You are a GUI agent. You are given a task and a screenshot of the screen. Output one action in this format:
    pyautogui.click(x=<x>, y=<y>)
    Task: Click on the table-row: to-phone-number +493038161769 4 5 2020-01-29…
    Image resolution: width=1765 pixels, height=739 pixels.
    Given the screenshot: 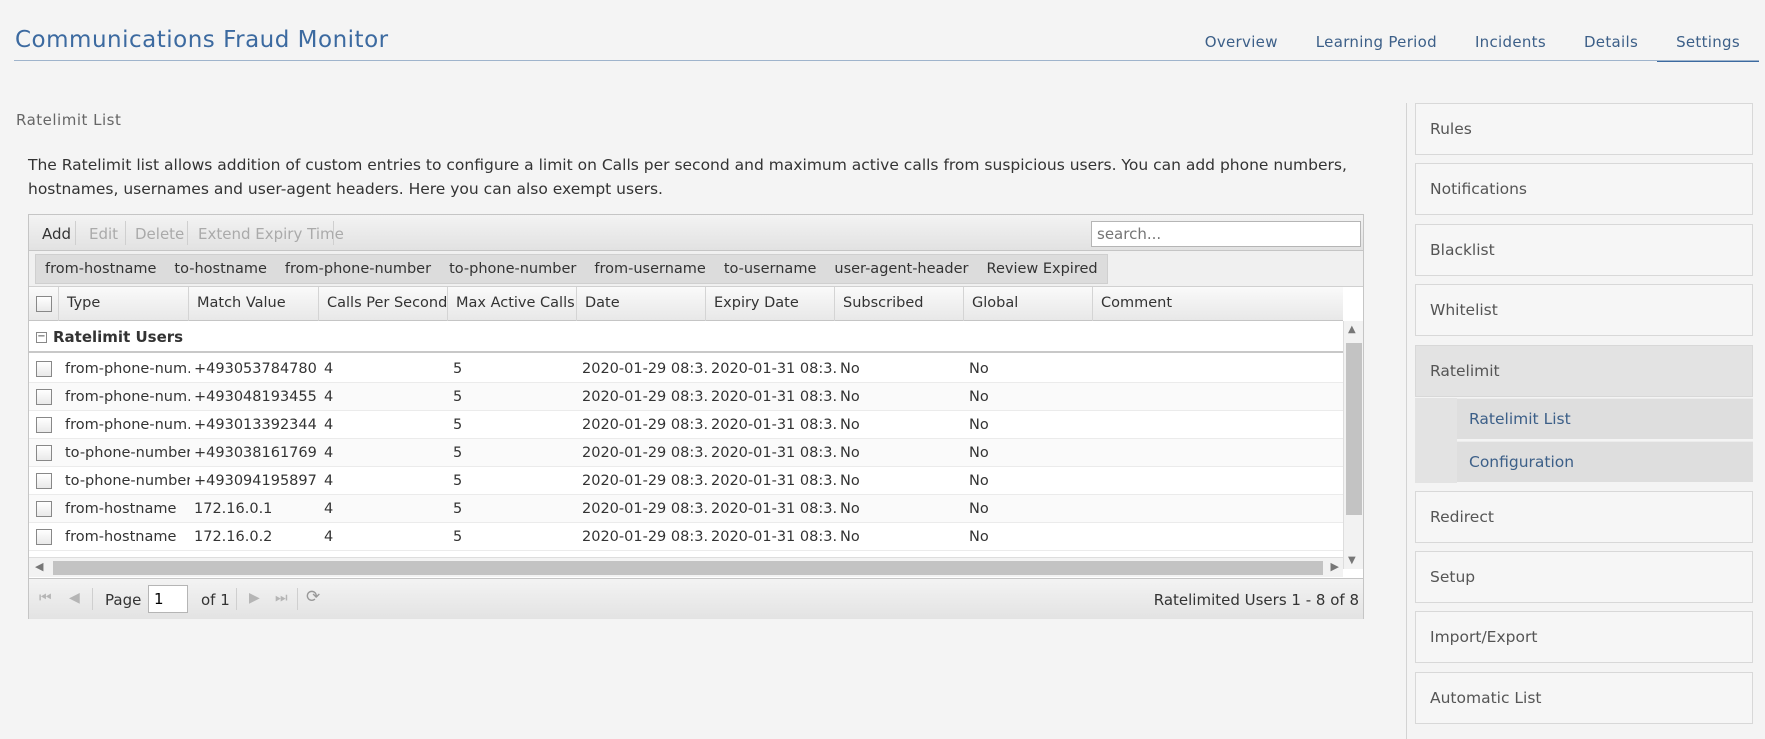 What is the action you would take?
    pyautogui.click(x=686, y=453)
    